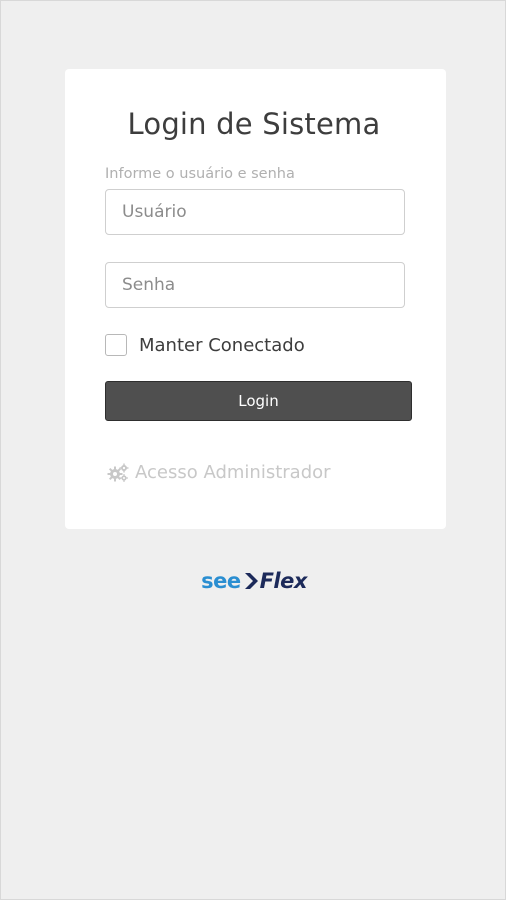  I want to click on brand-logo: see Flex, so click(253, 581).